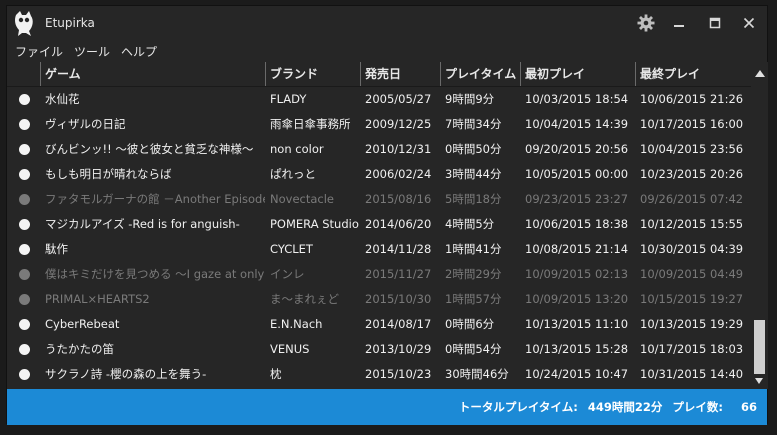 This screenshot has width=777, height=435. Describe the element at coordinates (291, 249) in the screenshot. I see `cell-brand: CYCLET` at that location.